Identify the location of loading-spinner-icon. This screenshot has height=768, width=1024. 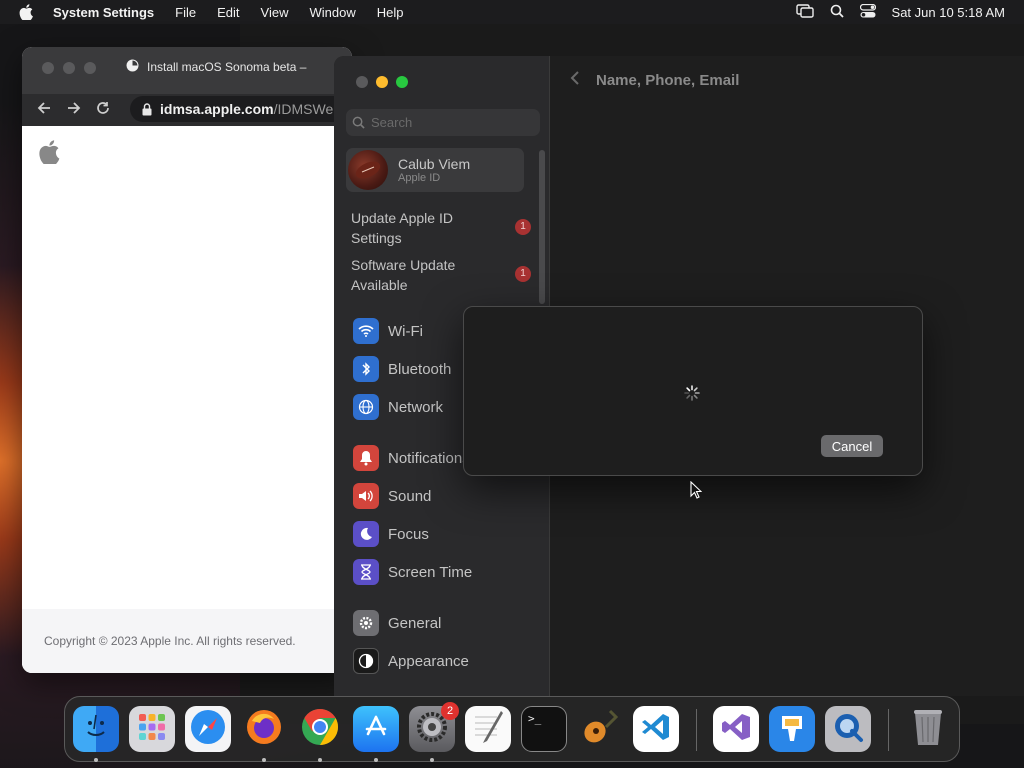
(692, 393).